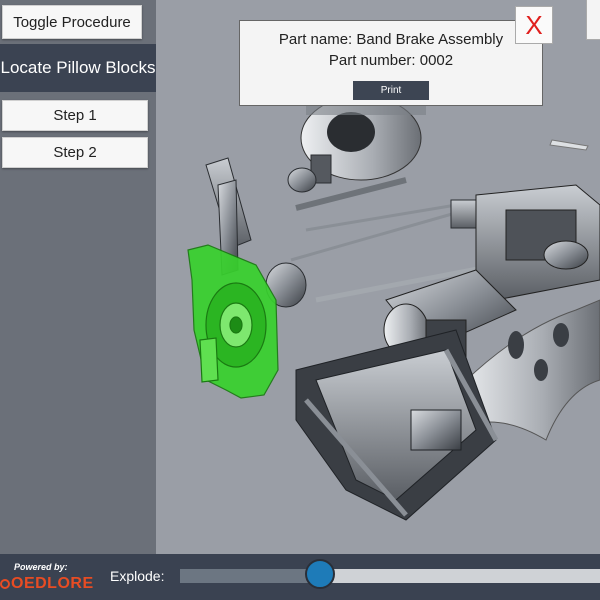 The width and height of the screenshot is (600, 600). What do you see at coordinates (75, 115) in the screenshot?
I see `step-1-button: Step 1` at bounding box center [75, 115].